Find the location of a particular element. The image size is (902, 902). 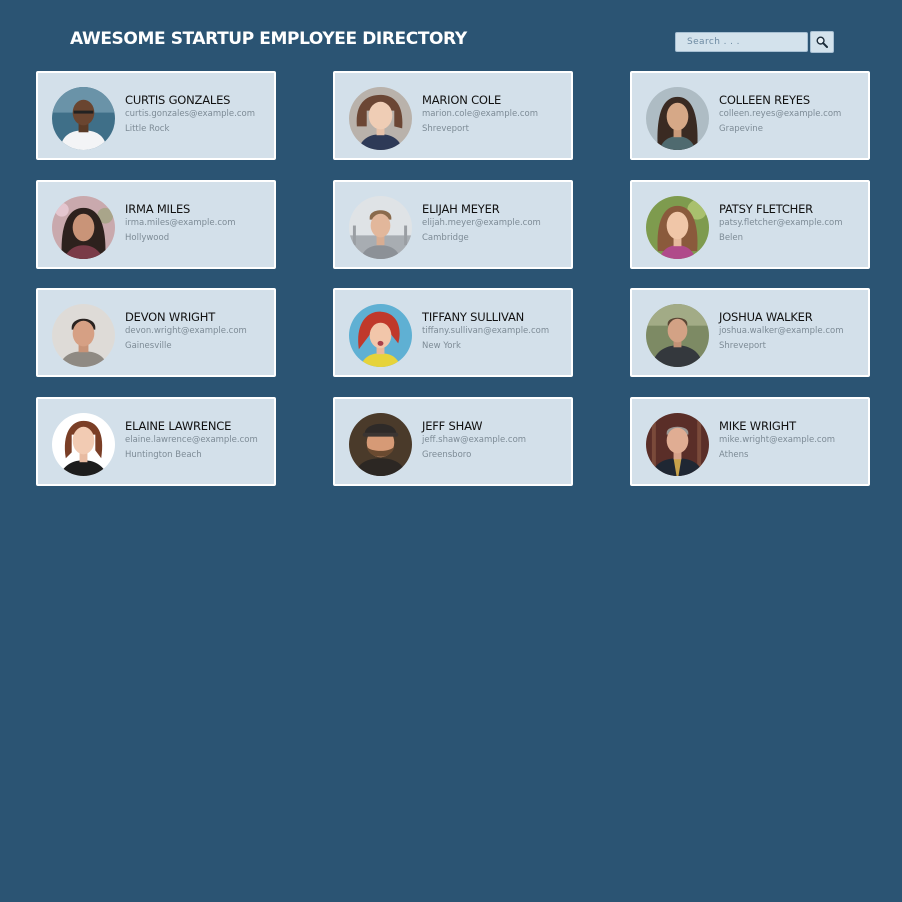

employee-name: ELIJAH MEYER is located at coordinates (461, 209).